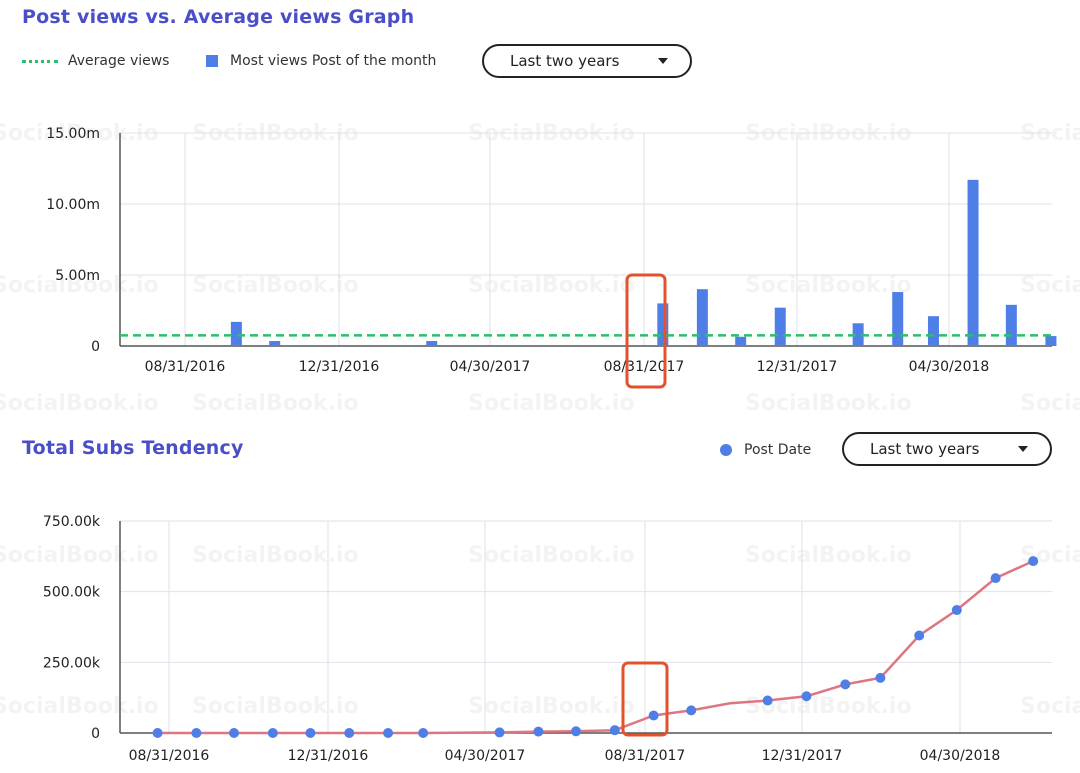  I want to click on y-tick-label: 10.00m, so click(73, 205).